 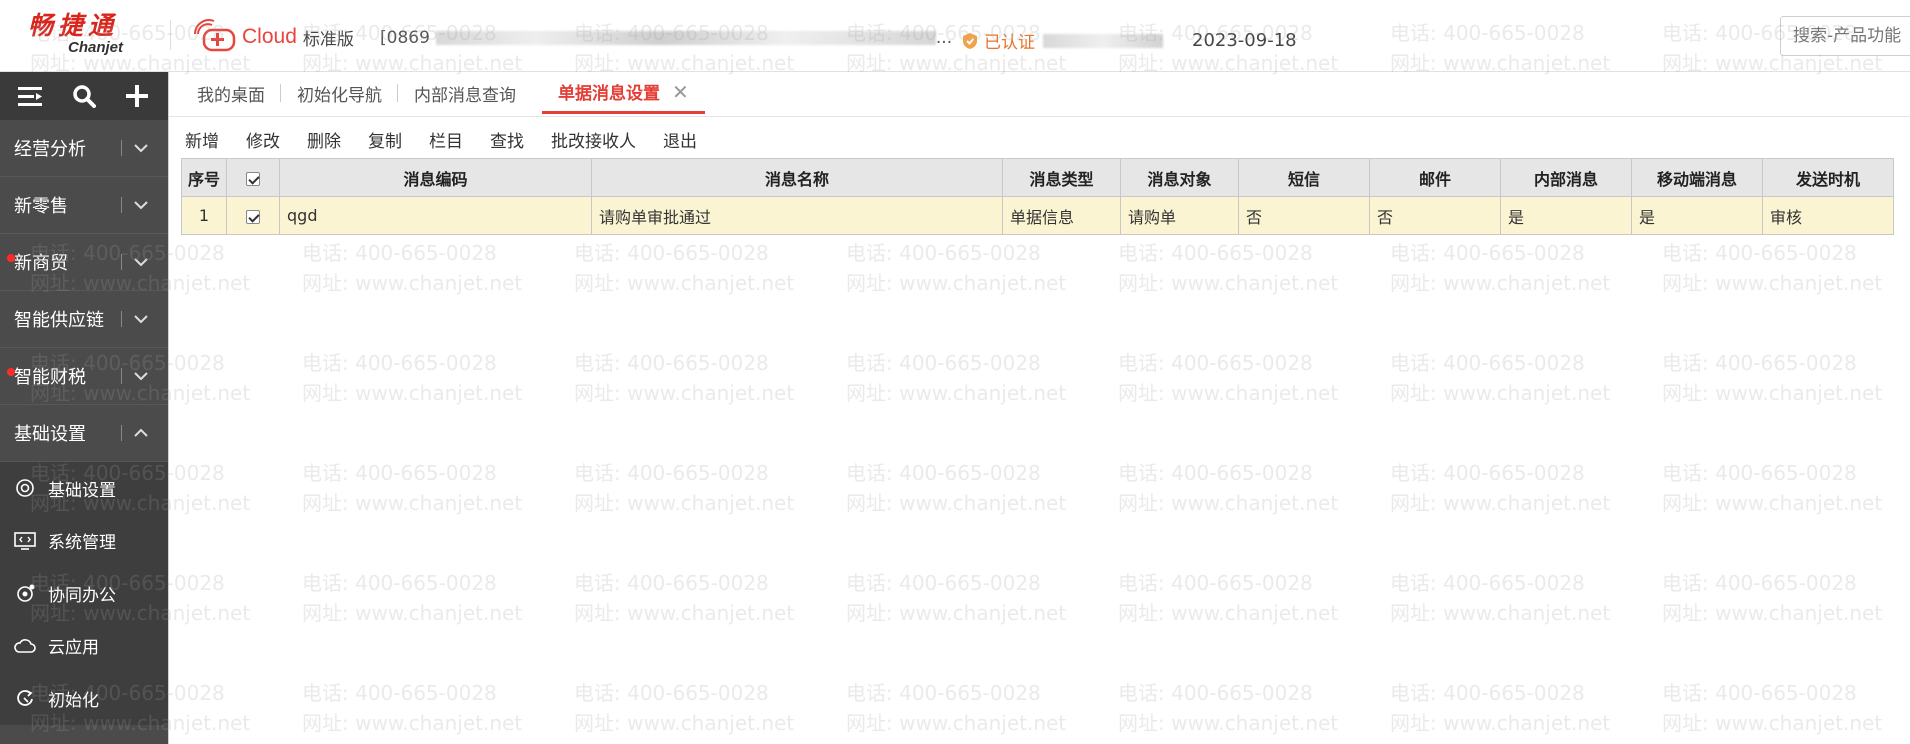 I want to click on cell-sms: 否, so click(x=1304, y=215).